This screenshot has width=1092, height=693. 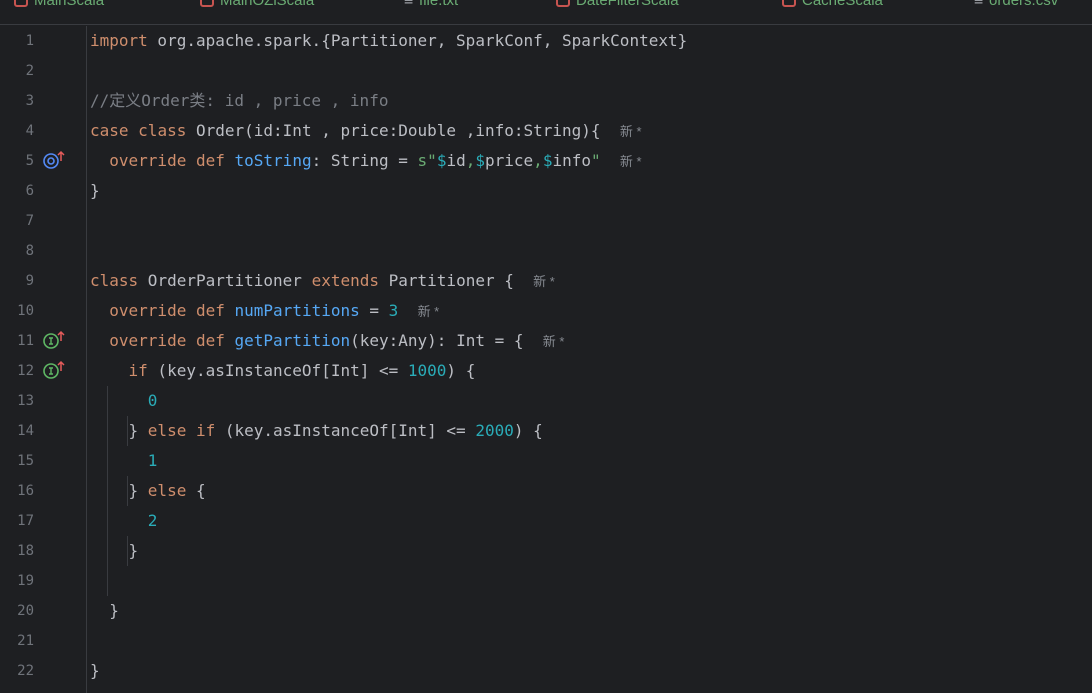 I want to click on line-number: 15, so click(x=25, y=461).